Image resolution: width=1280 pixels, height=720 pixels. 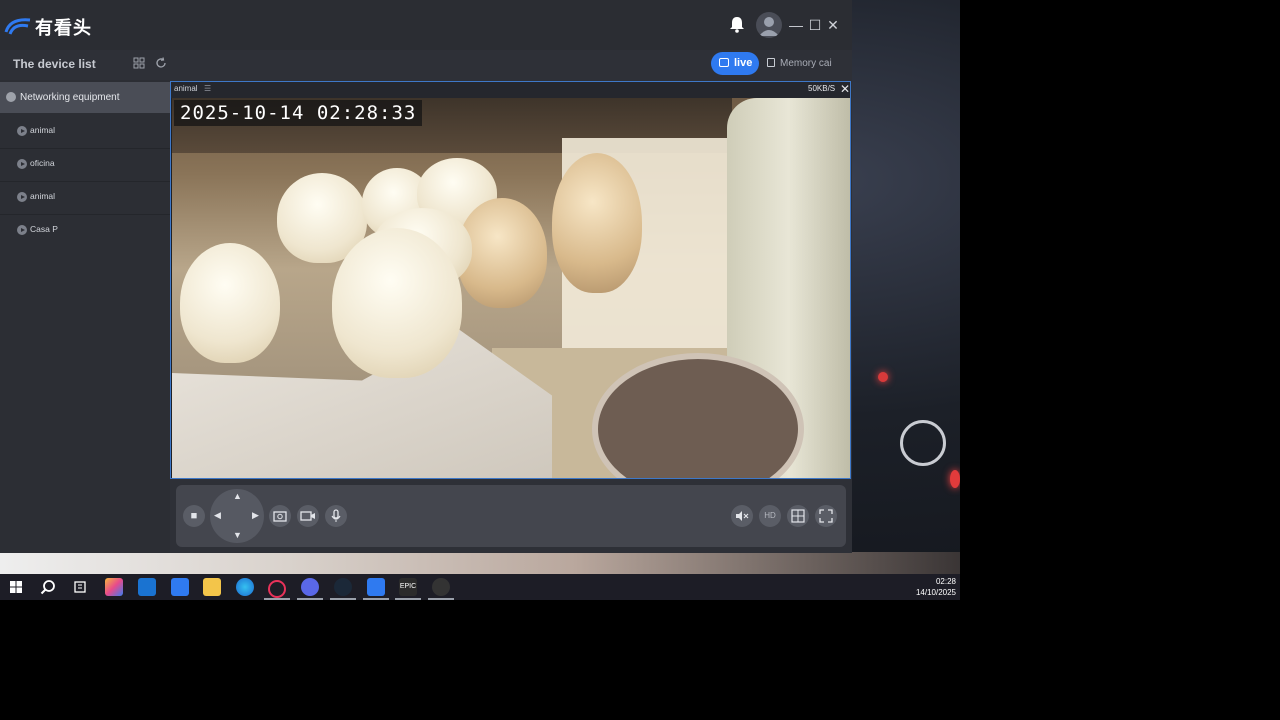 I want to click on record-button, so click(x=308, y=516).